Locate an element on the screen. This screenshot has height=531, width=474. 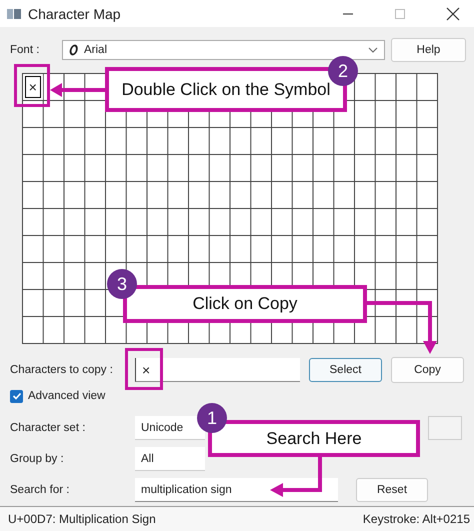
character-cell: × is located at coordinates (33, 87).